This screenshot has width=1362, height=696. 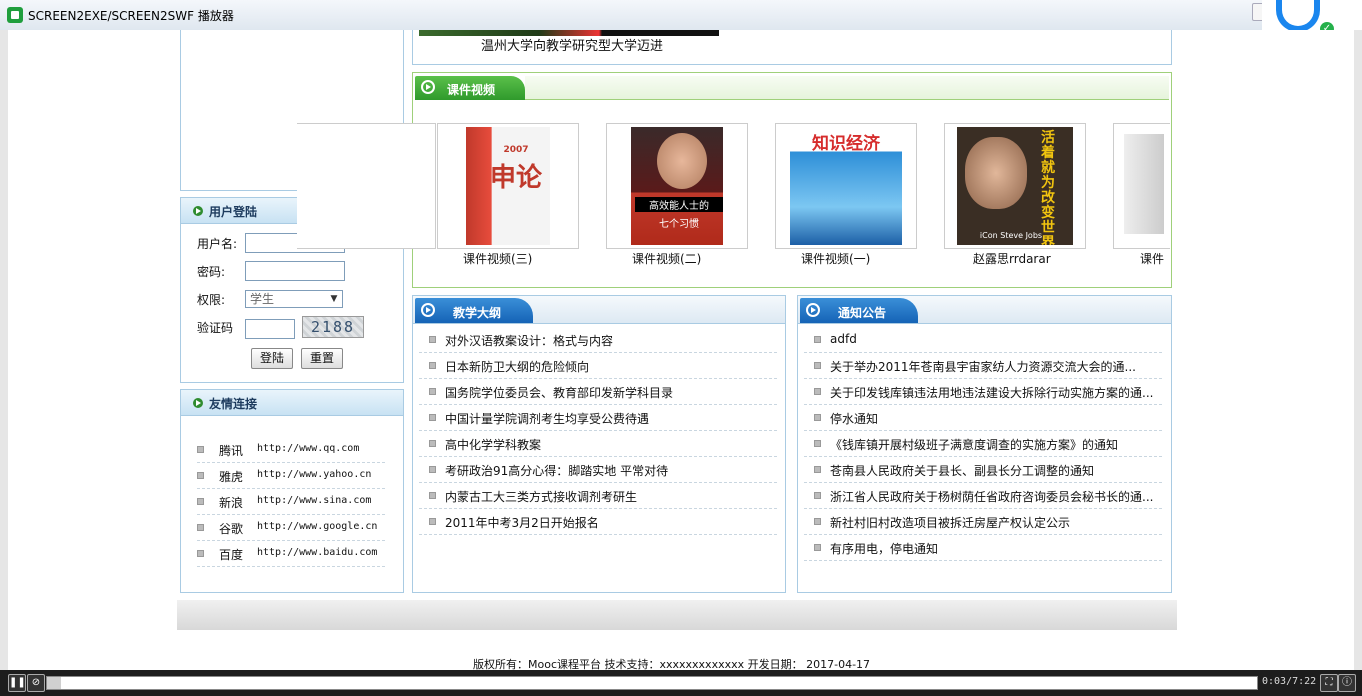 What do you see at coordinates (36, 683) in the screenshot?
I see `stop-icon: ⊘` at bounding box center [36, 683].